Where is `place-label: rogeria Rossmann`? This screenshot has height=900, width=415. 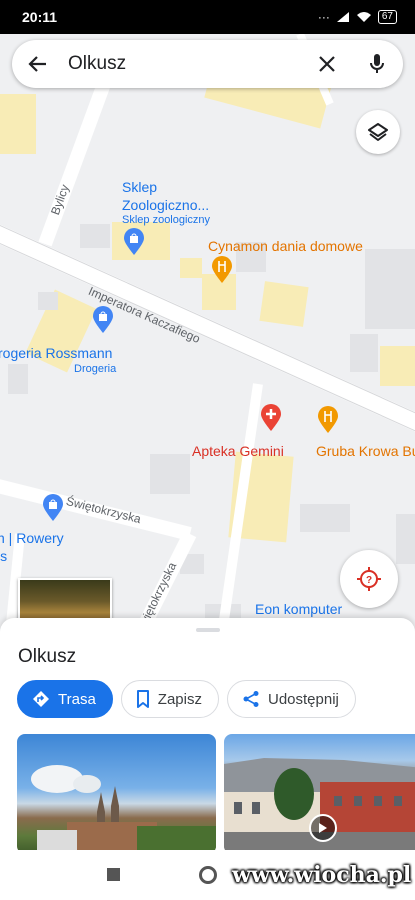 place-label: rogeria Rossmann is located at coordinates (56, 353).